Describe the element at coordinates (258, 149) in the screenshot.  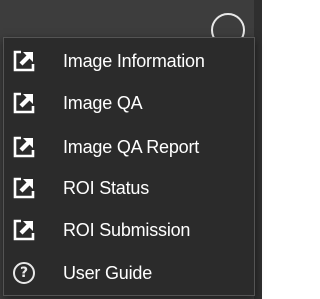
I see `background-edge` at that location.